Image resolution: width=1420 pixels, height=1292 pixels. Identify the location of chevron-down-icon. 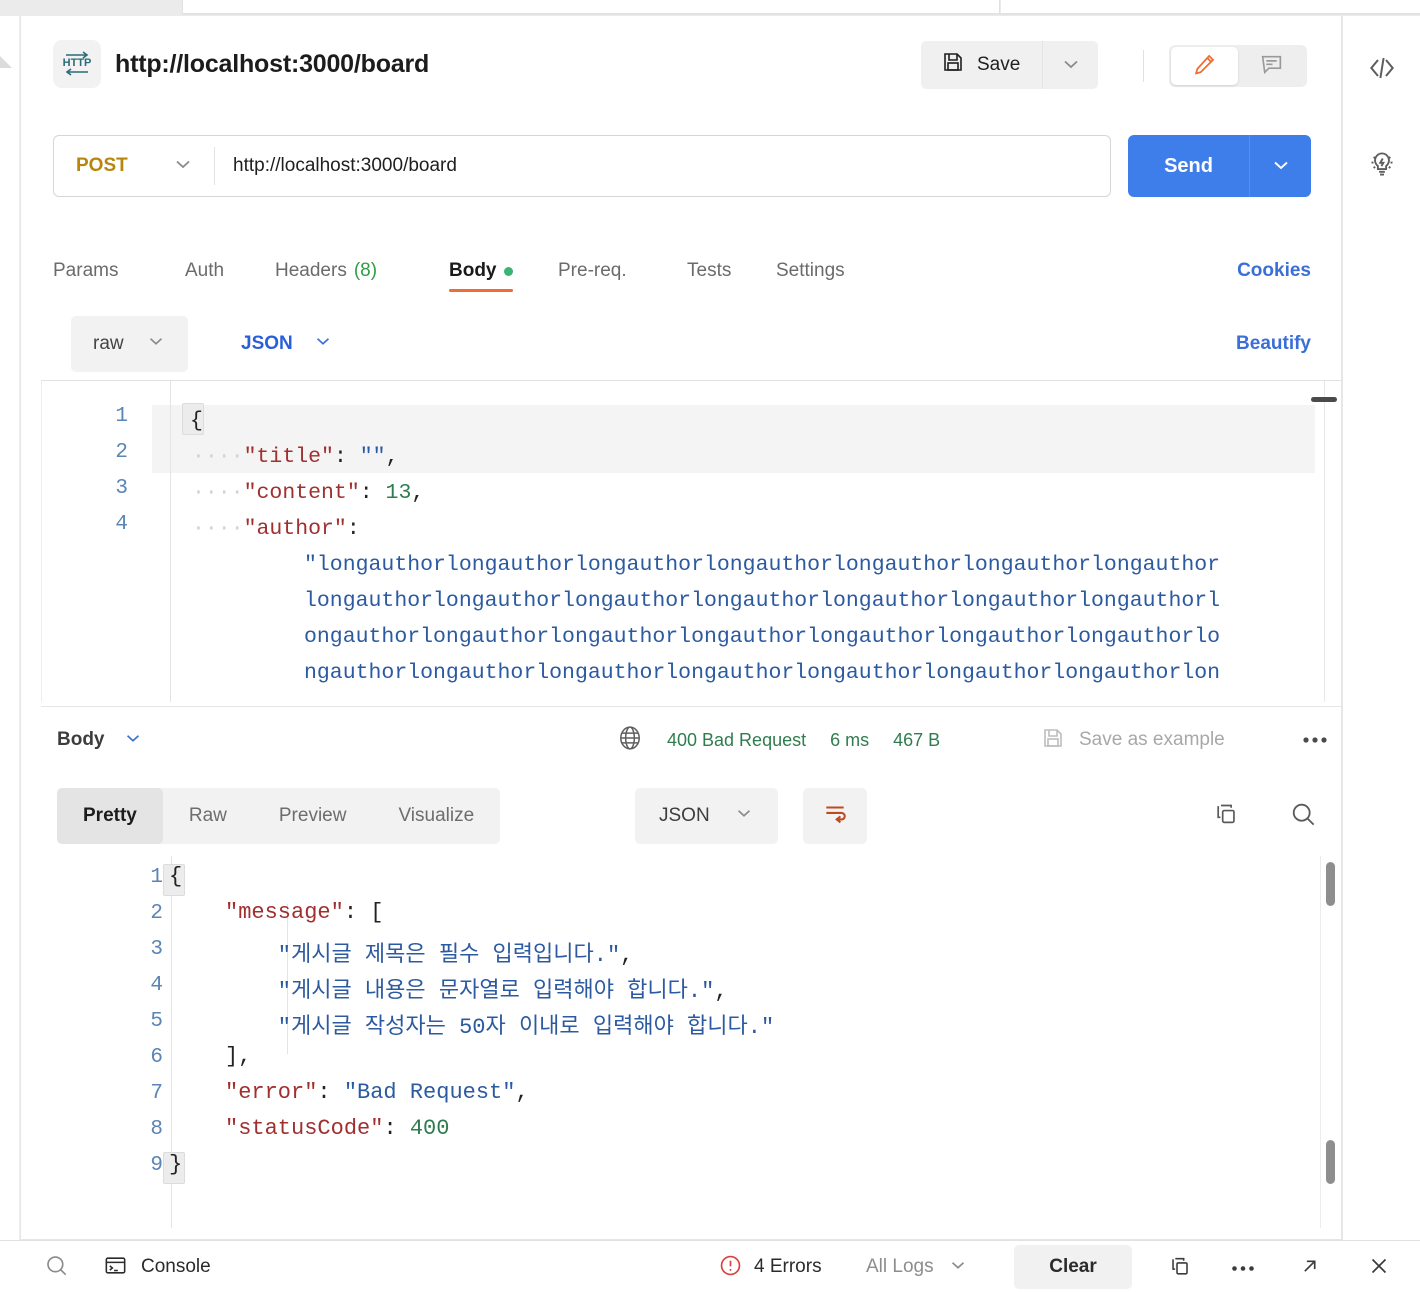
(183, 166).